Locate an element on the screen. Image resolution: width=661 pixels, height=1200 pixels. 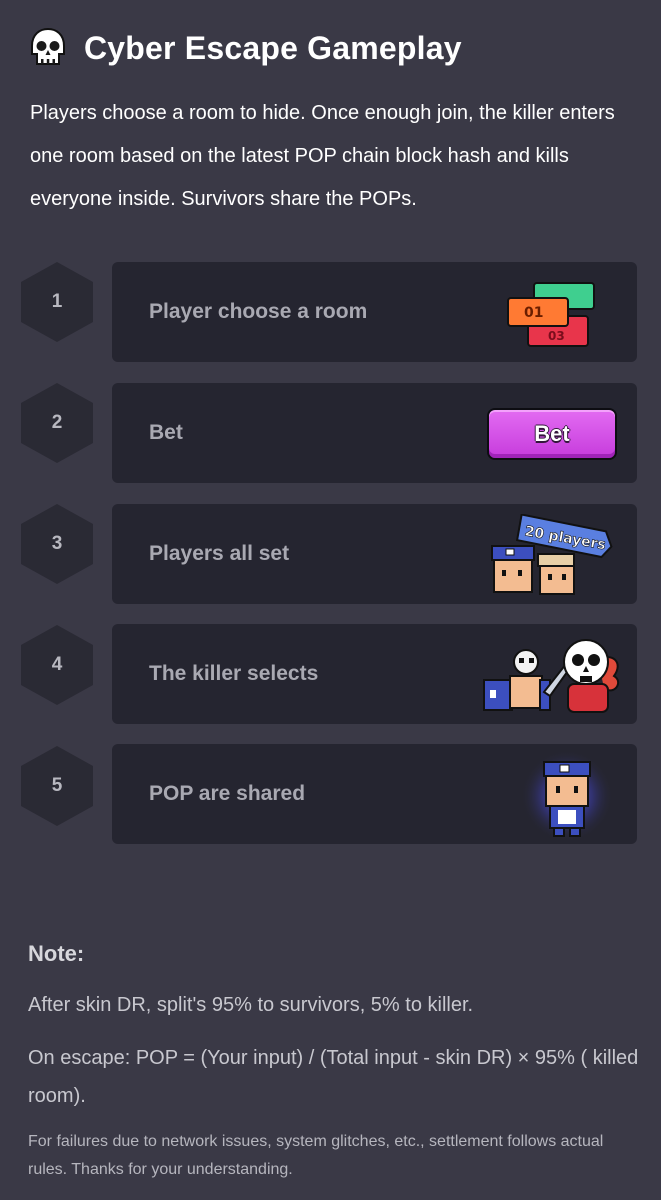
step-number-text: 1 is located at coordinates (57, 301).